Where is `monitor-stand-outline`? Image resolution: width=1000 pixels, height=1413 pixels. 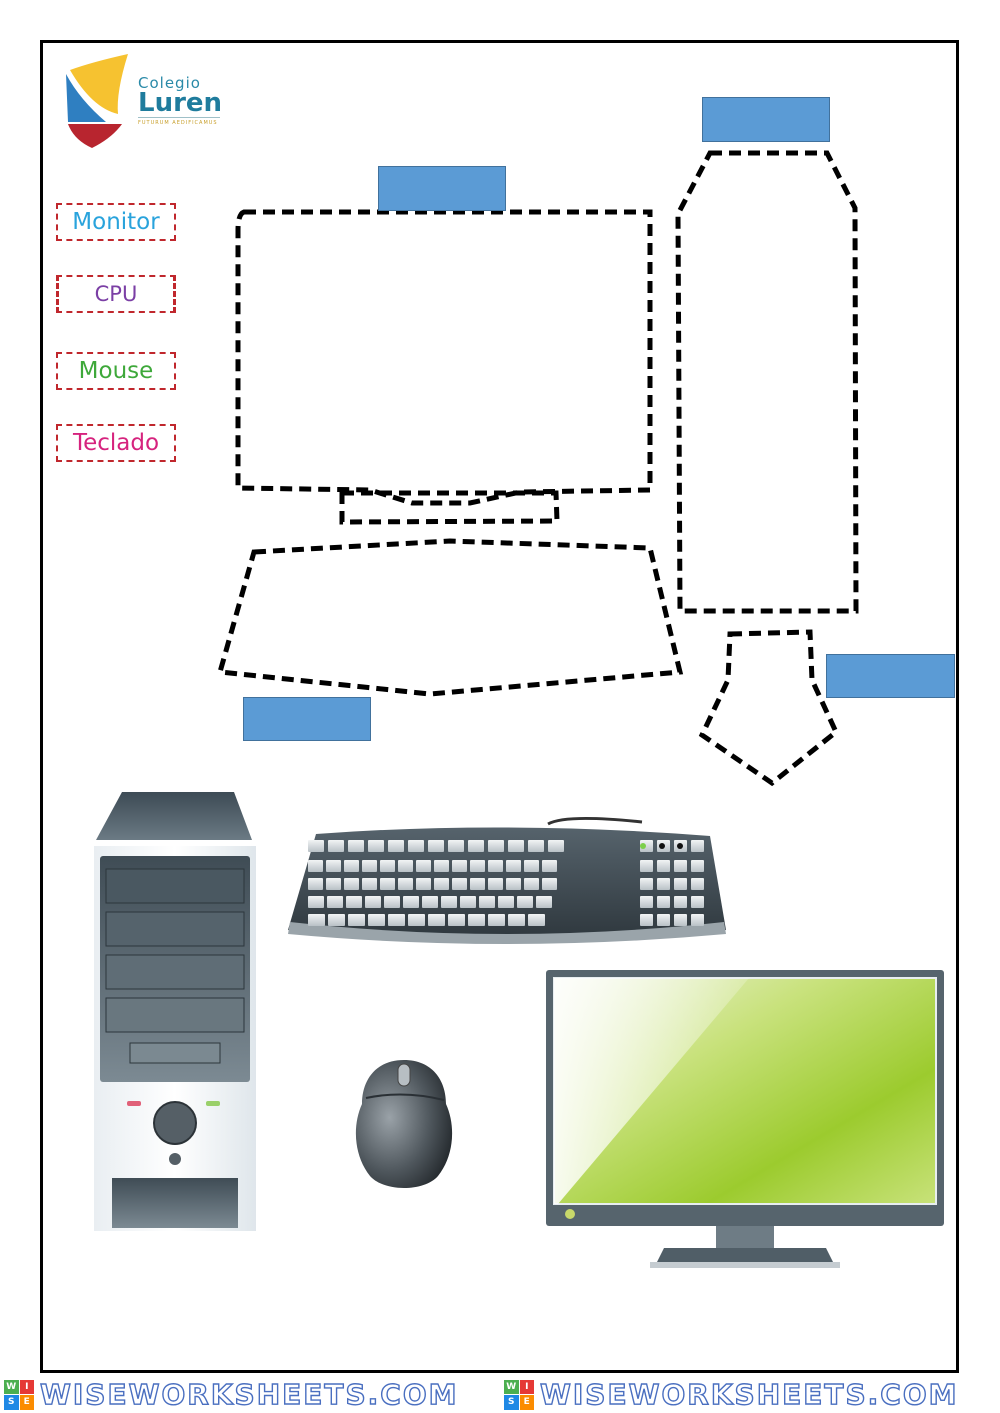
monitor-stand-outline is located at coordinates (449, 507).